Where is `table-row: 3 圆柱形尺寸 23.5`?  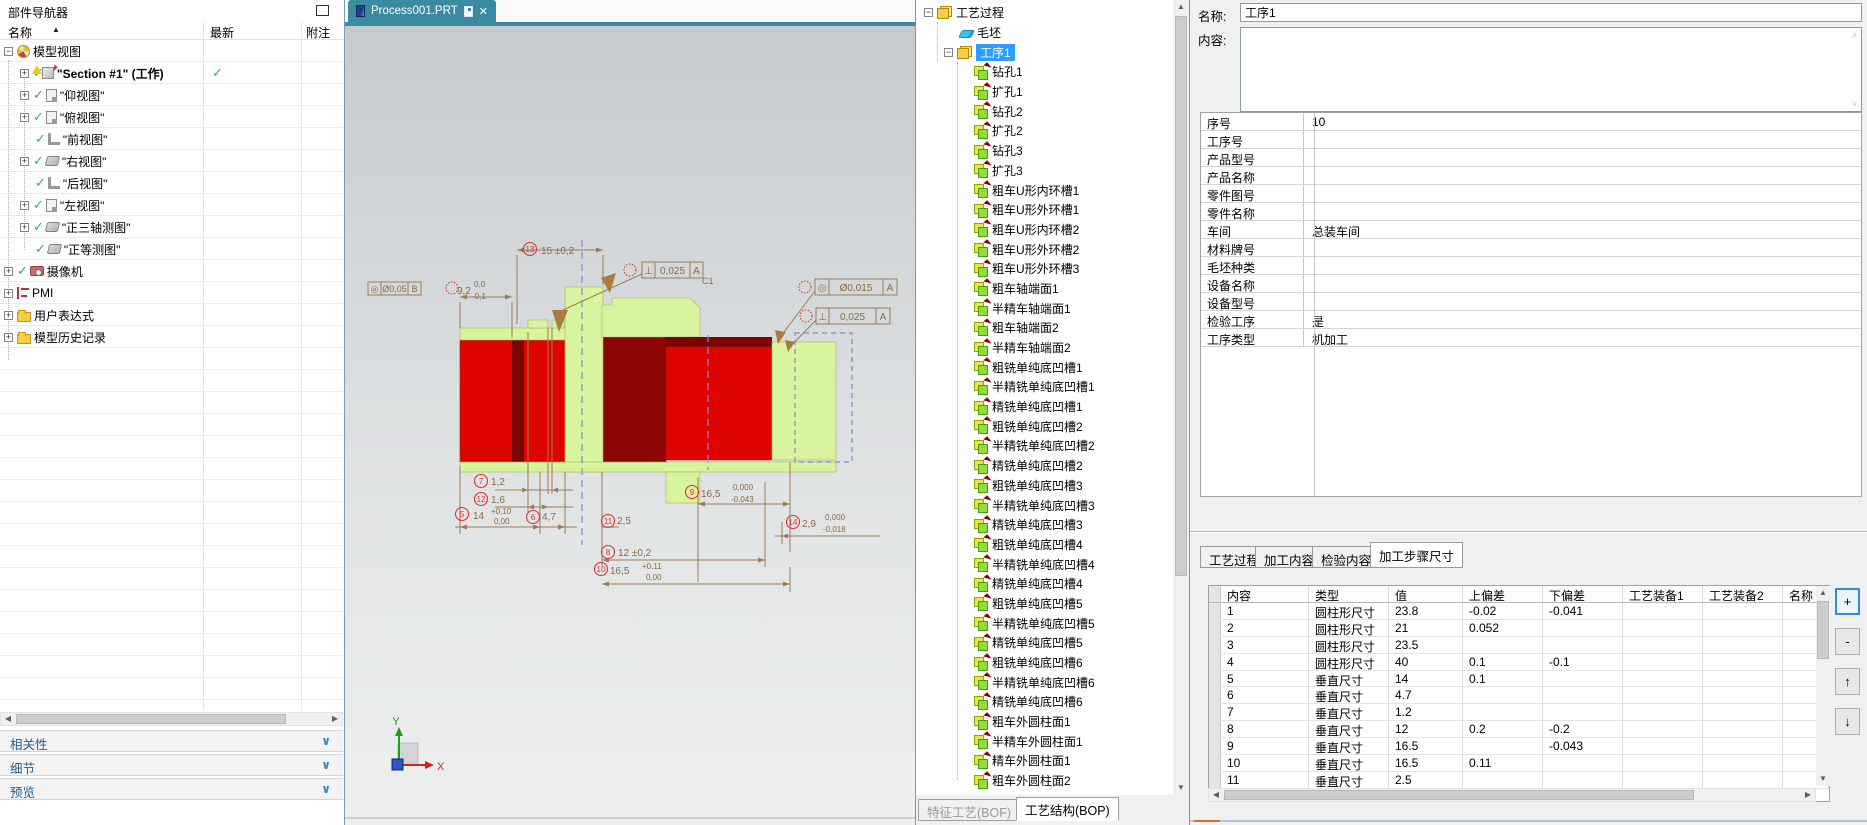 table-row: 3 圆柱形尺寸 23.5 is located at coordinates (1519, 645).